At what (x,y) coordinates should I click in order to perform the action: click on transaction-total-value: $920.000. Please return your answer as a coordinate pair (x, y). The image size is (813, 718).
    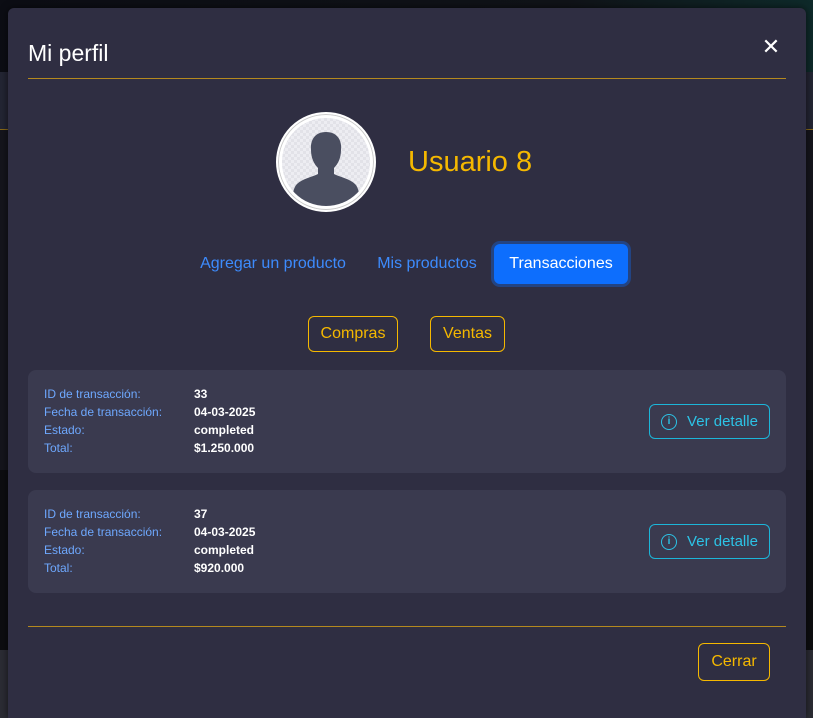
    Looking at the image, I should click on (219, 568).